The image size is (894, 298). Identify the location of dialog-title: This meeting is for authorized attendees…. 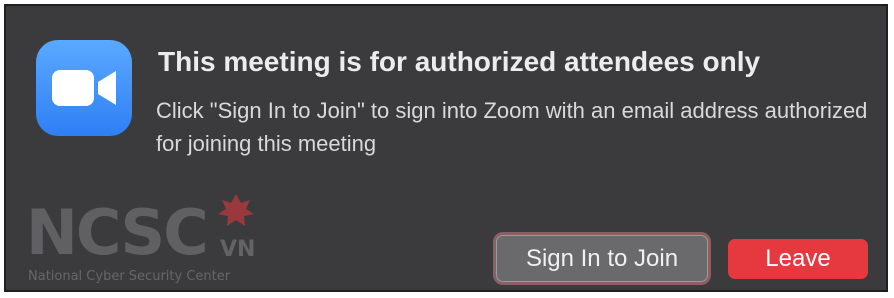
(459, 61).